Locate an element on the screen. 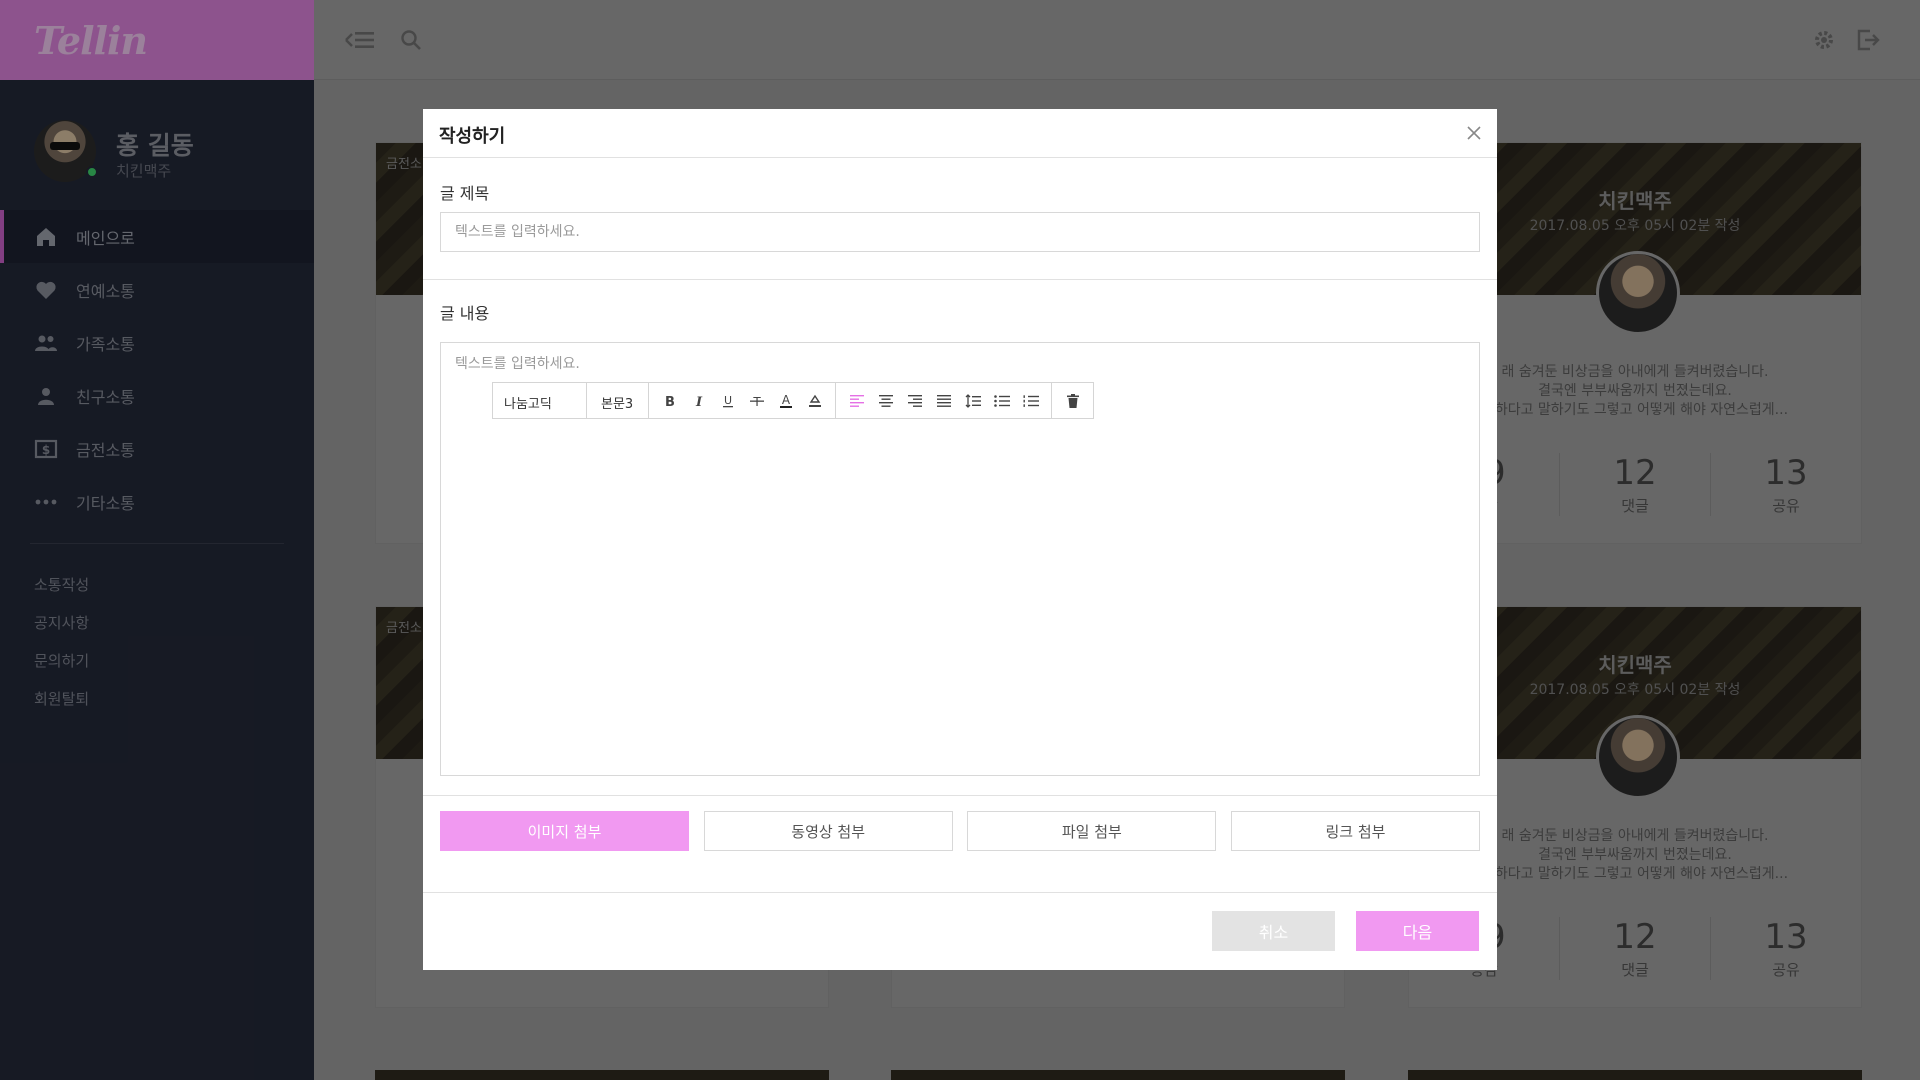  next-button: 다음 is located at coordinates (1417, 931).